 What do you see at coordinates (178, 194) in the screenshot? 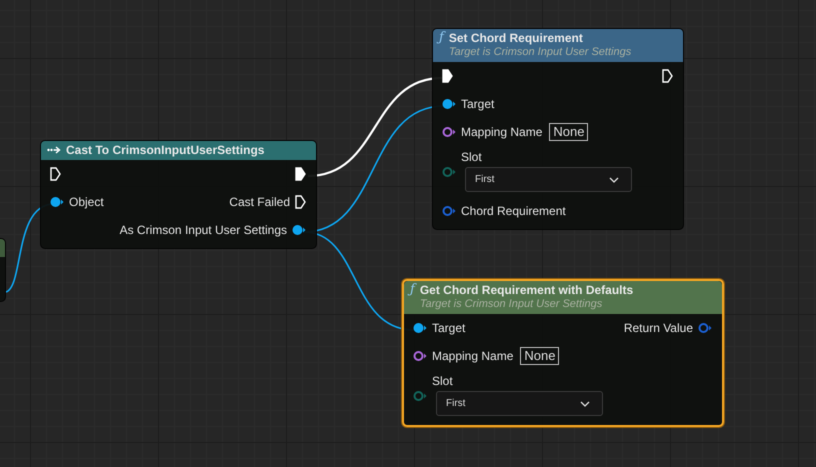
I see `node: Cast To CrimsonInputUserSettings Object Cast Failed As Crimson Input User Settings` at bounding box center [178, 194].